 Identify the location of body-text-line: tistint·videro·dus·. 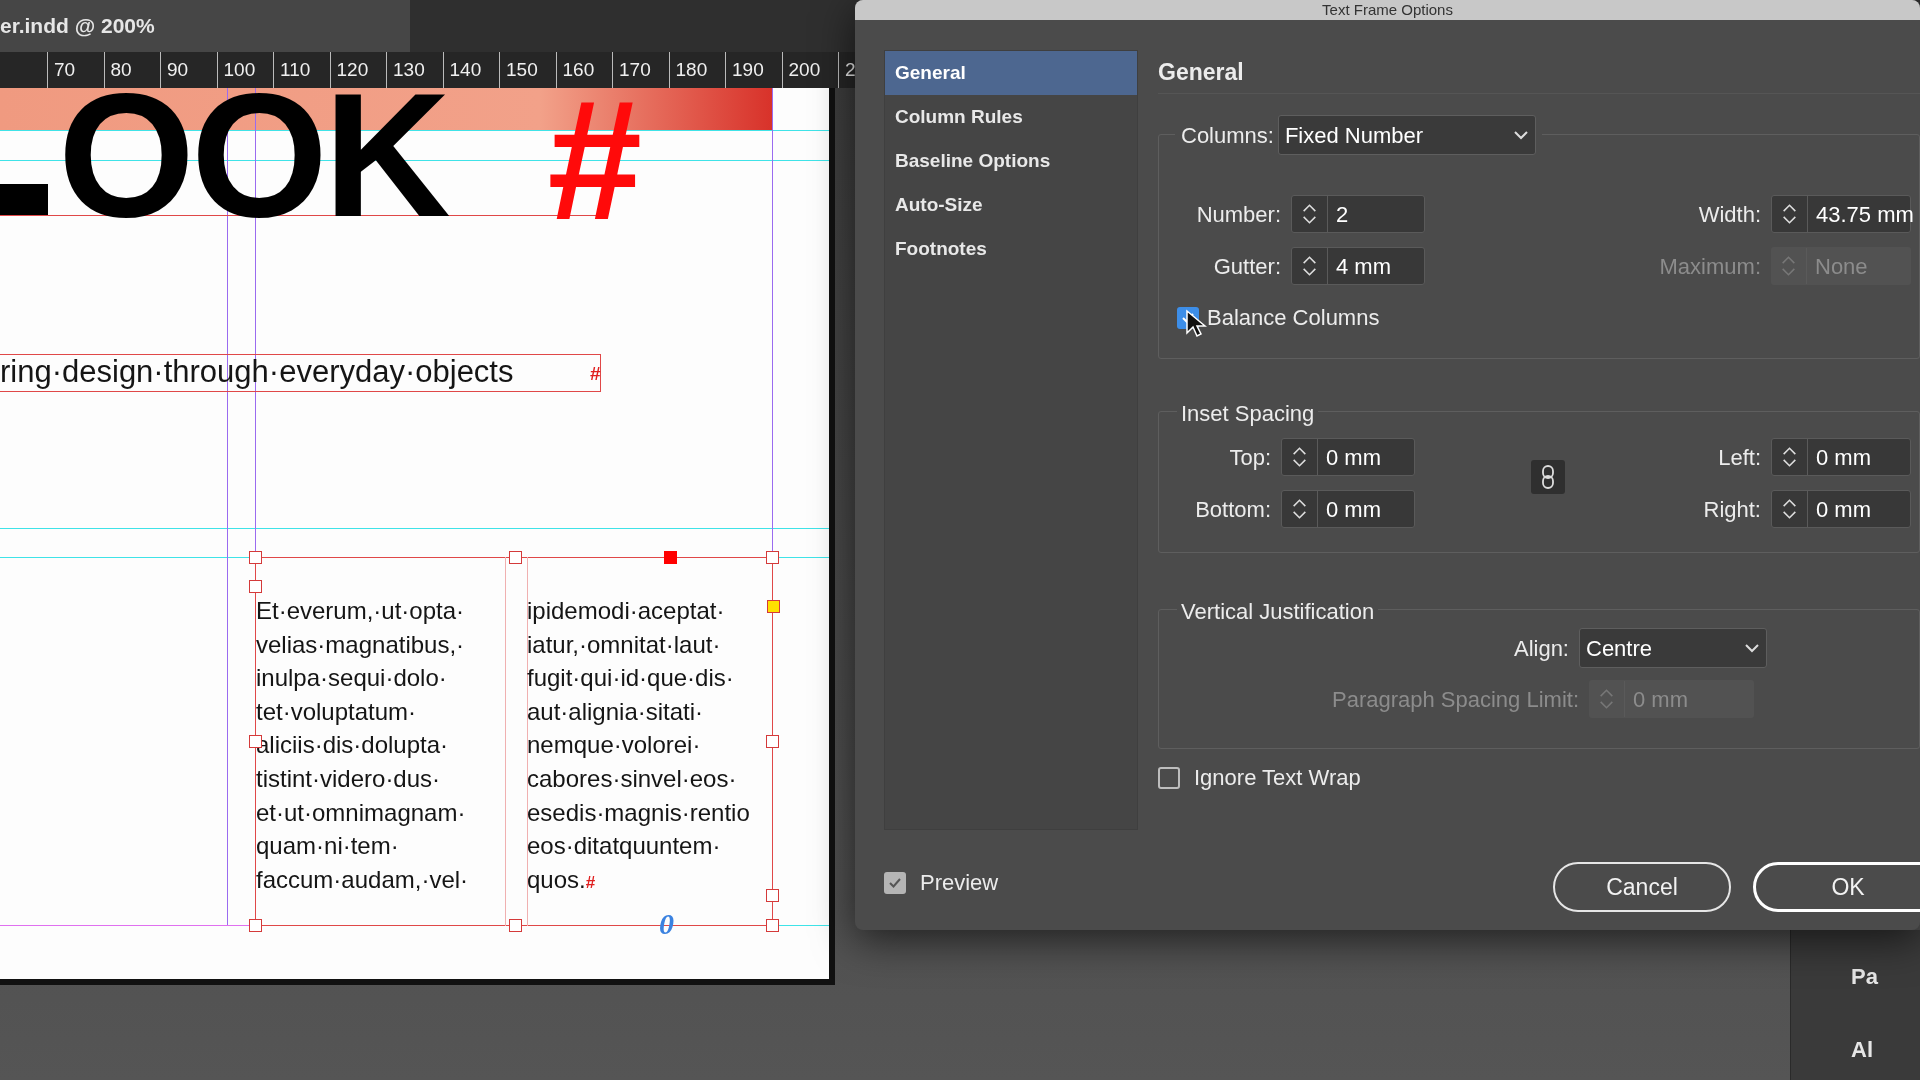
(349, 778).